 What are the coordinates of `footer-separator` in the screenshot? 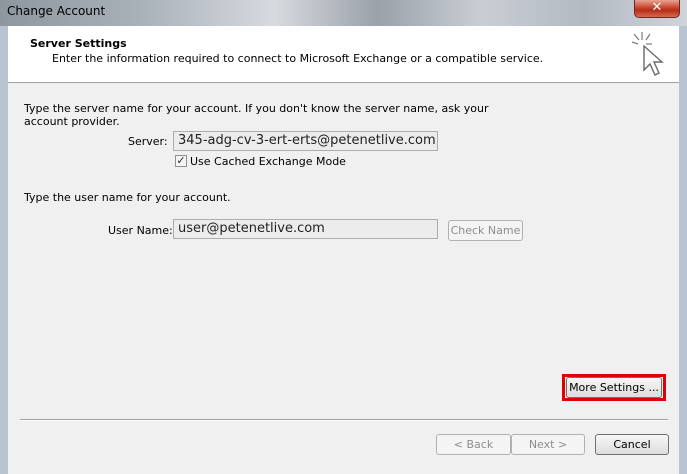 It's located at (344, 420).